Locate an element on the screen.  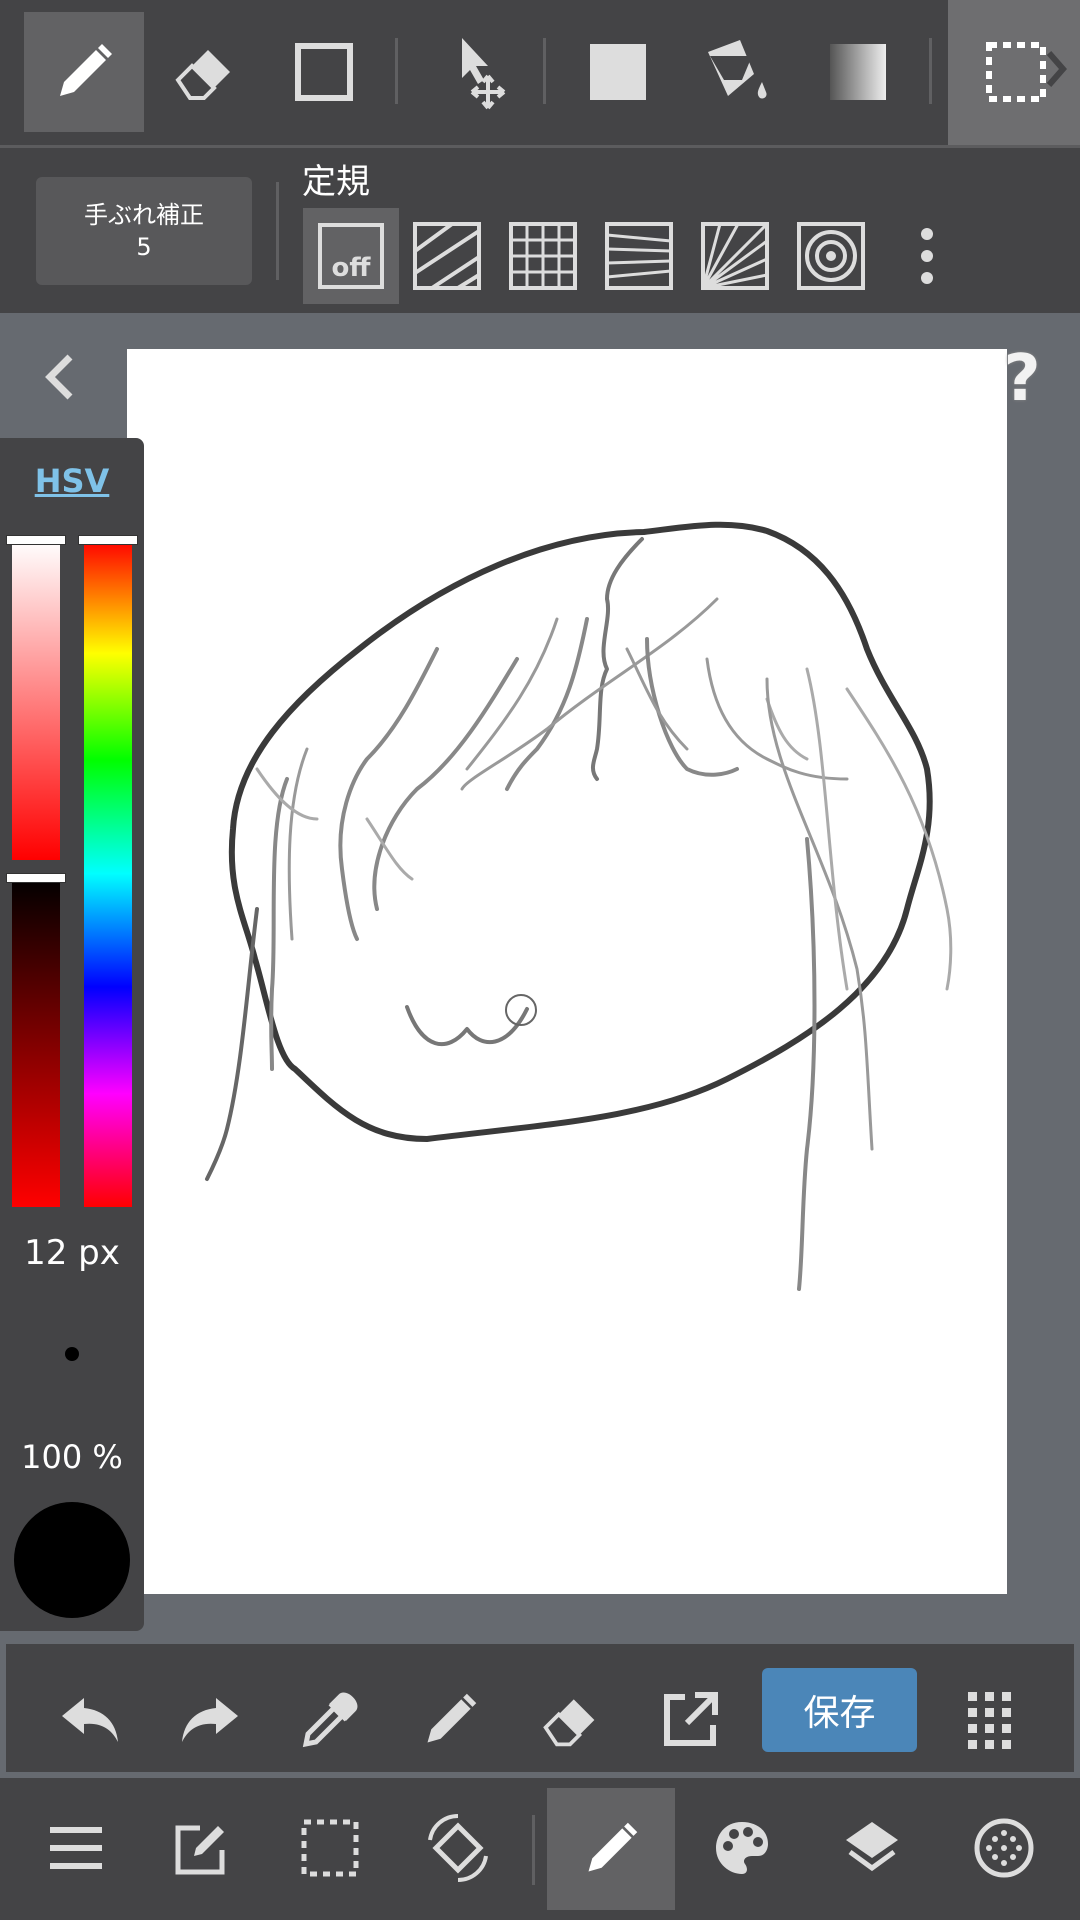
help-button: ? is located at coordinates (1022, 379).